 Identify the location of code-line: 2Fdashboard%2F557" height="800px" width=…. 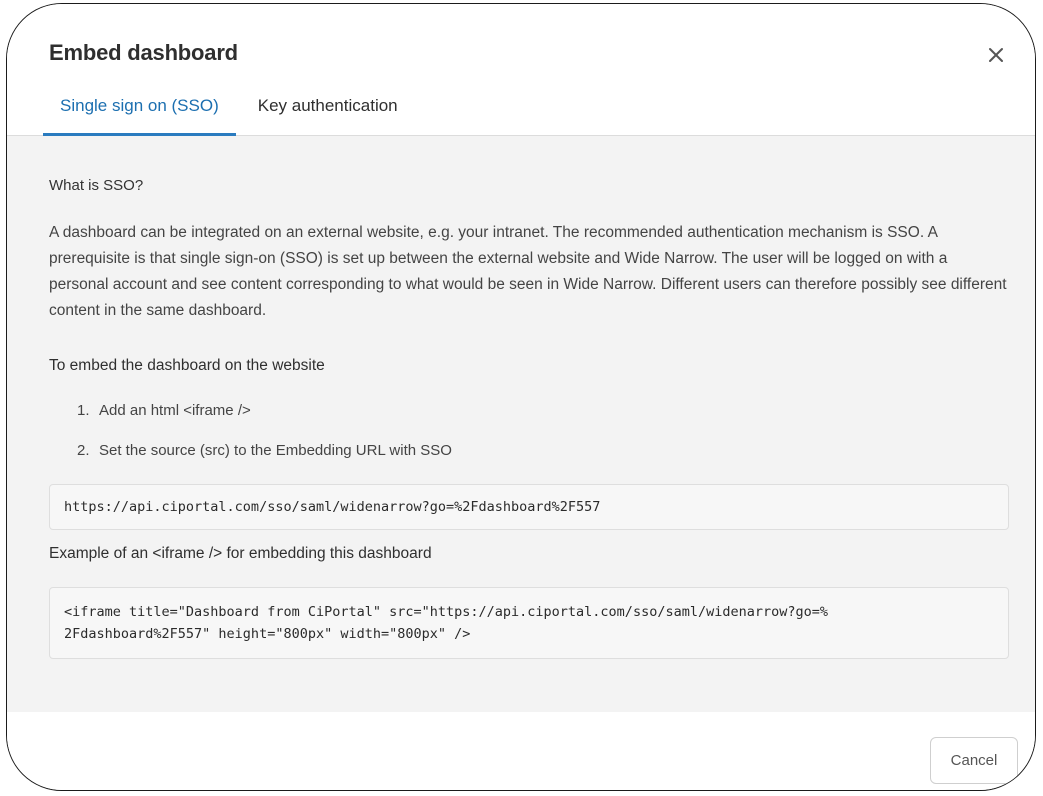
(267, 634).